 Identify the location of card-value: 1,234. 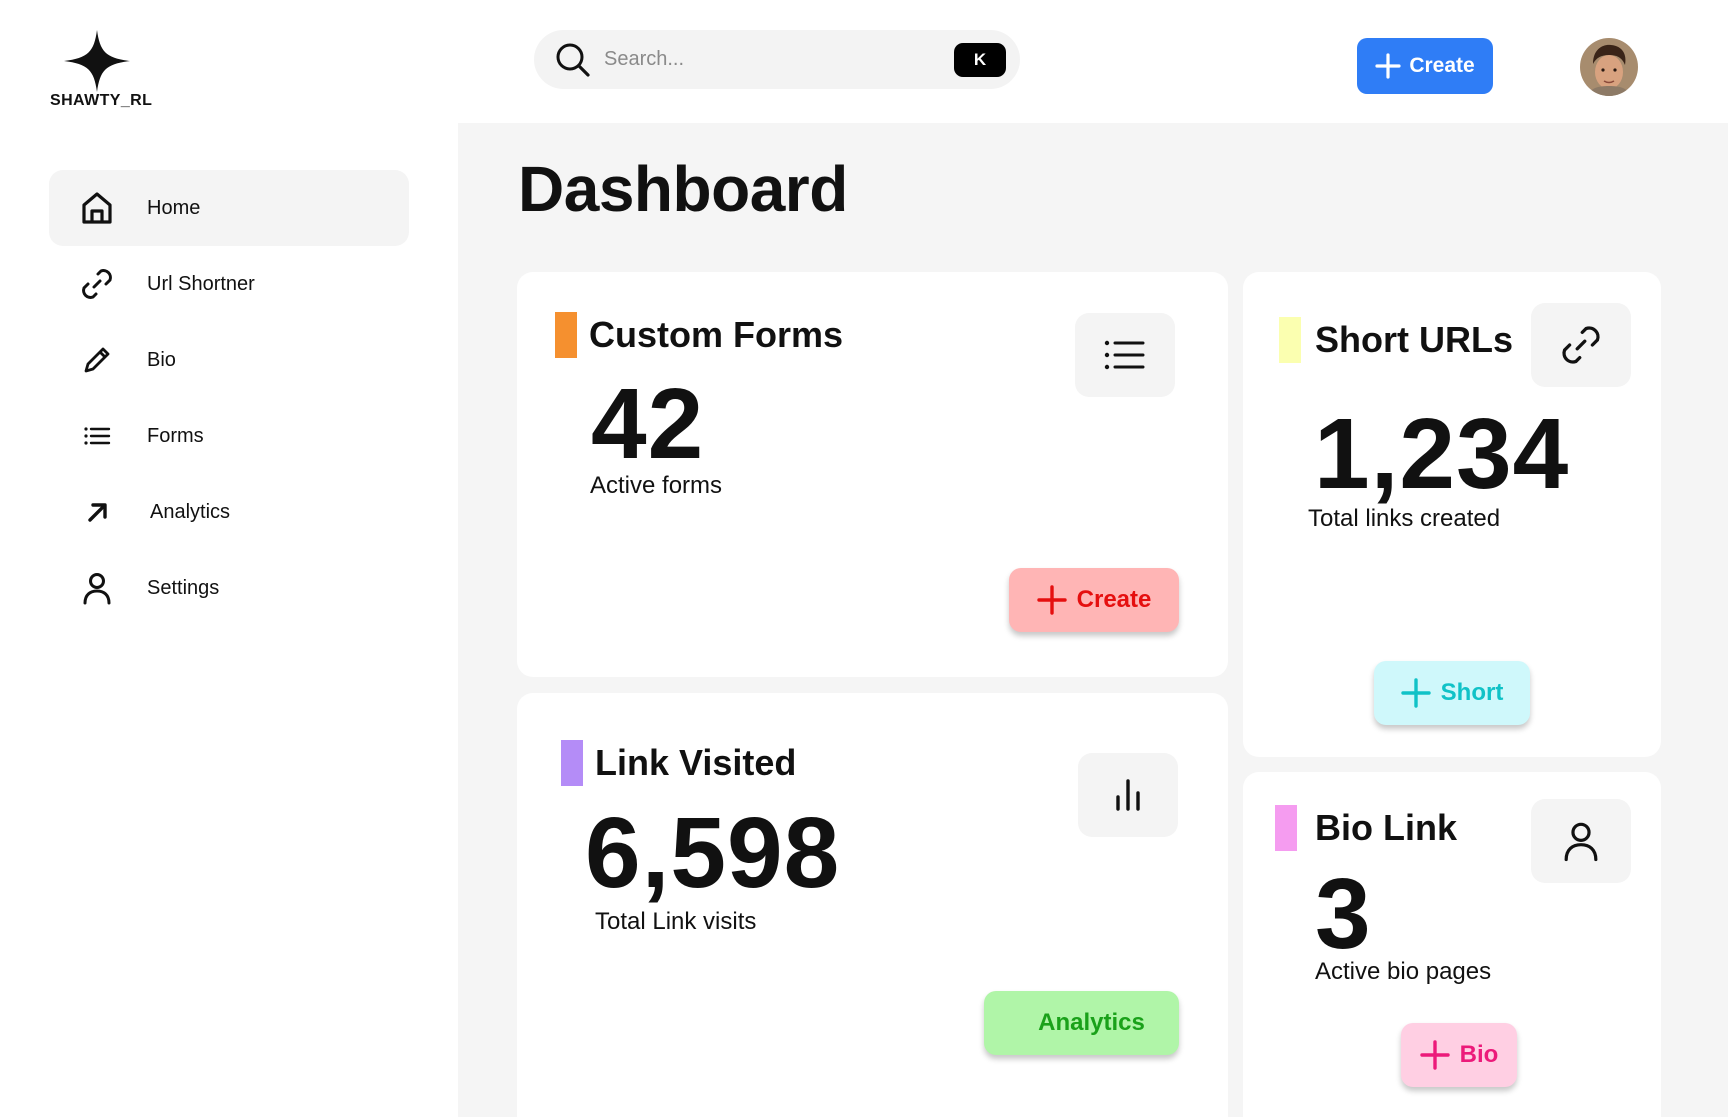
(1442, 454).